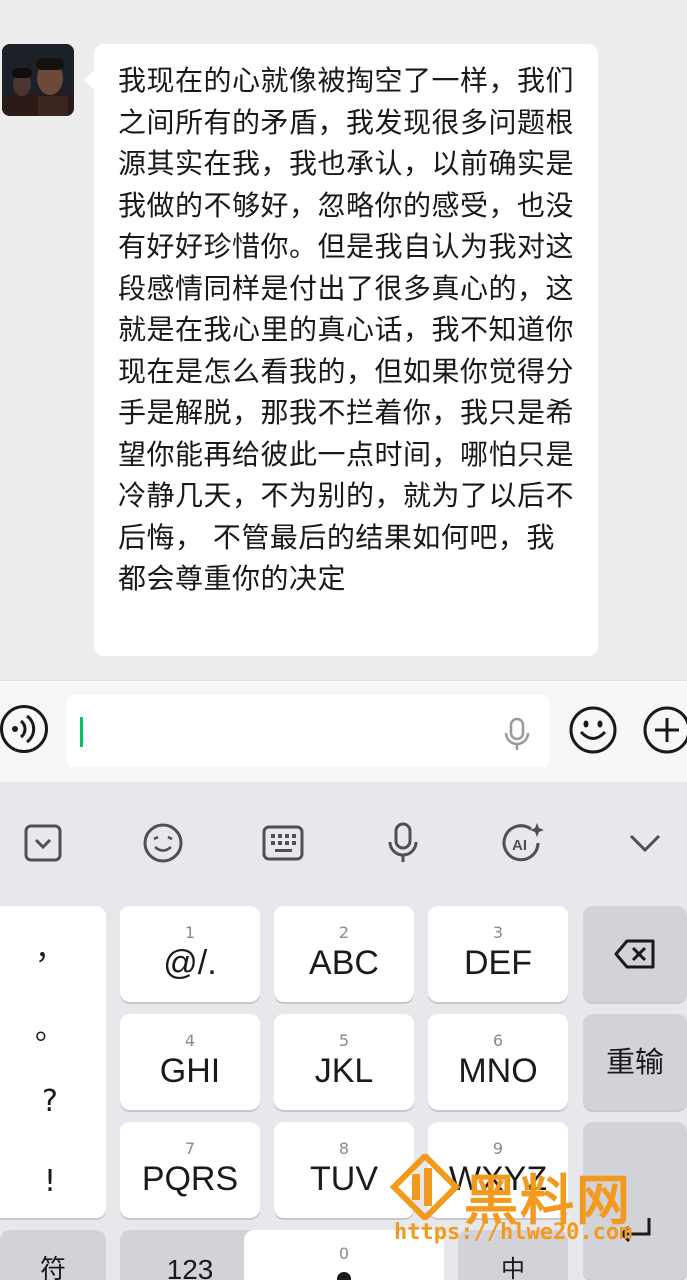  I want to click on backspace-icon, so click(634, 954).